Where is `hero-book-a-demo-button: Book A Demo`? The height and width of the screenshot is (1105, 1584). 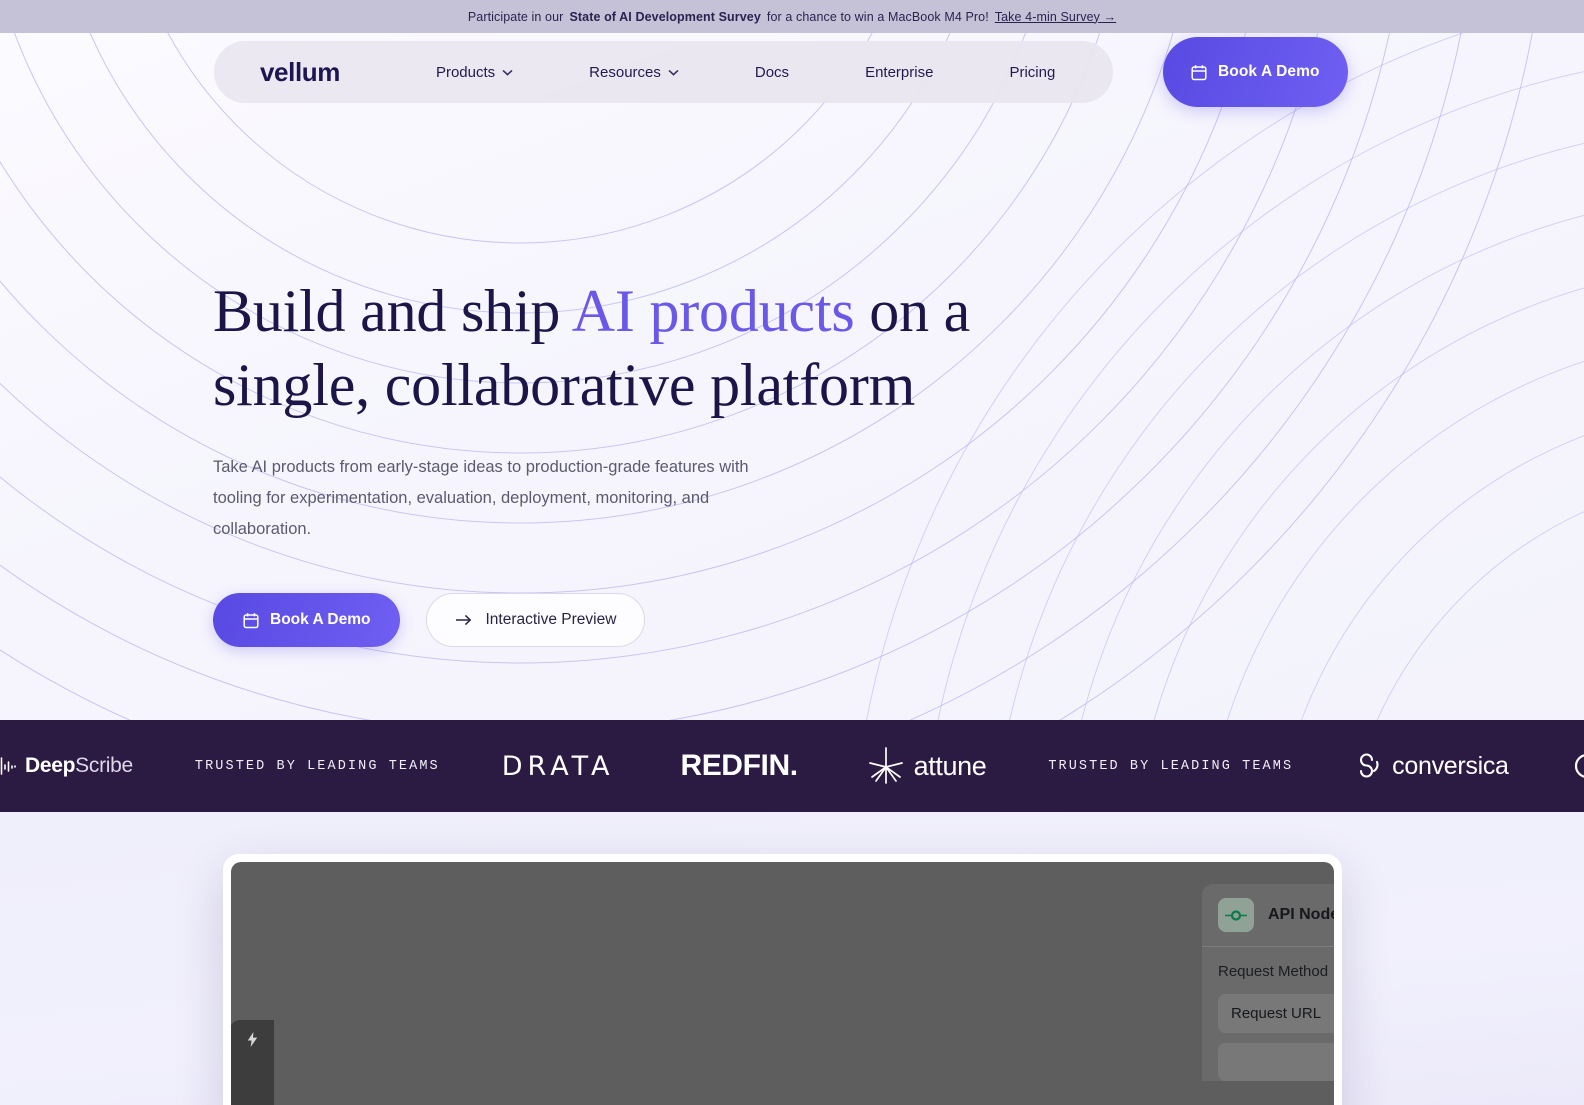
hero-book-a-demo-button: Book A Demo is located at coordinates (307, 620).